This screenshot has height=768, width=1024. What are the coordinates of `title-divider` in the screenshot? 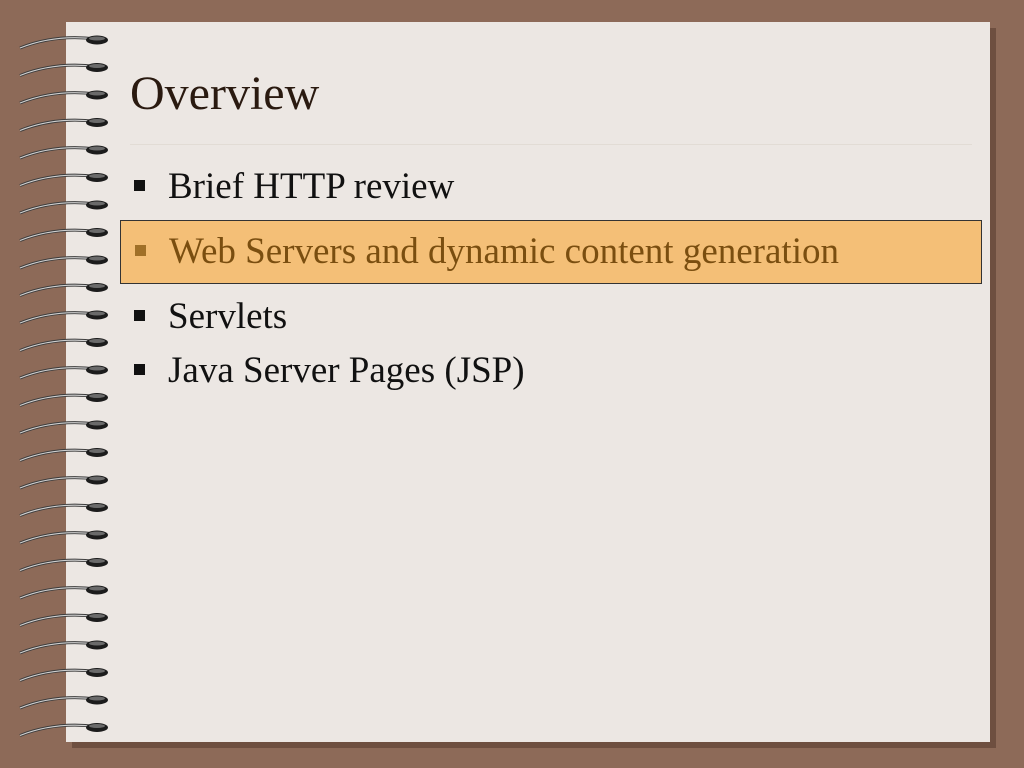 It's located at (551, 144).